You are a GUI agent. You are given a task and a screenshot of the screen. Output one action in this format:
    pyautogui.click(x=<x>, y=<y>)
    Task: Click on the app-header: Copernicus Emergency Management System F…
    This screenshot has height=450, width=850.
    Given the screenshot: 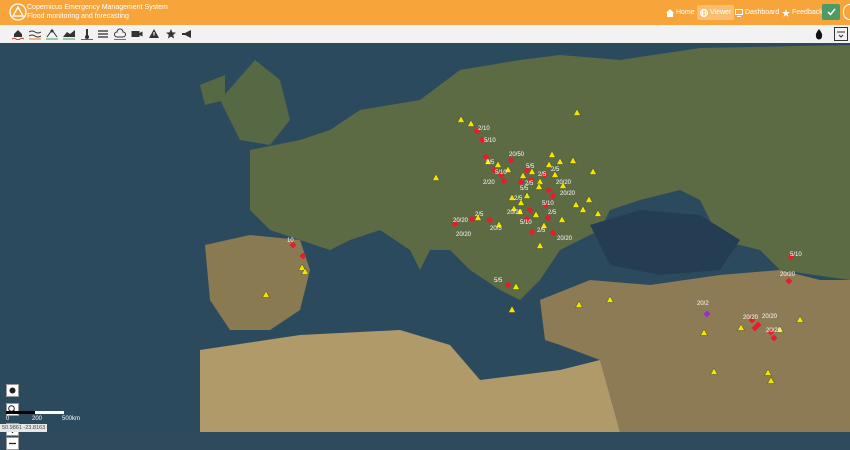 What is the action you would take?
    pyautogui.click(x=425, y=12)
    